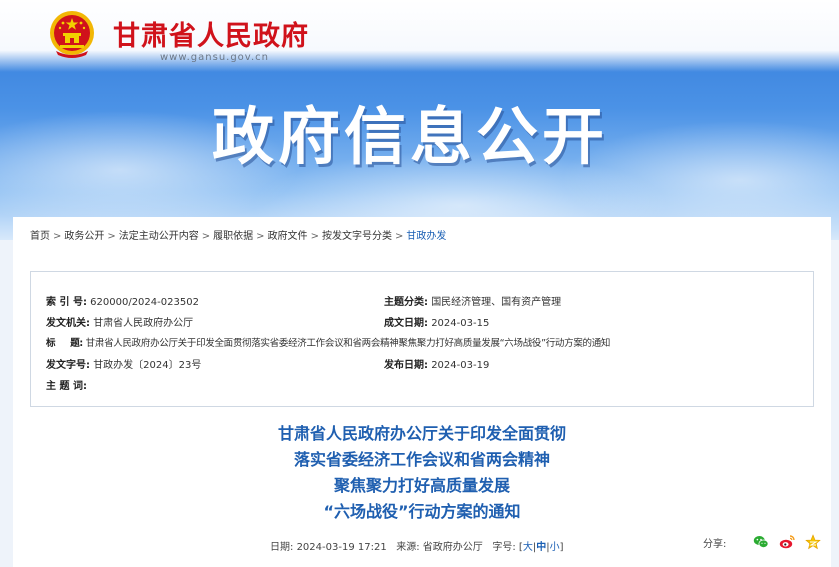 Image resolution: width=839 pixels, height=567 pixels. What do you see at coordinates (496, 302) in the screenshot?
I see `meta-category-value: 国民经济管理、国有资产管理` at bounding box center [496, 302].